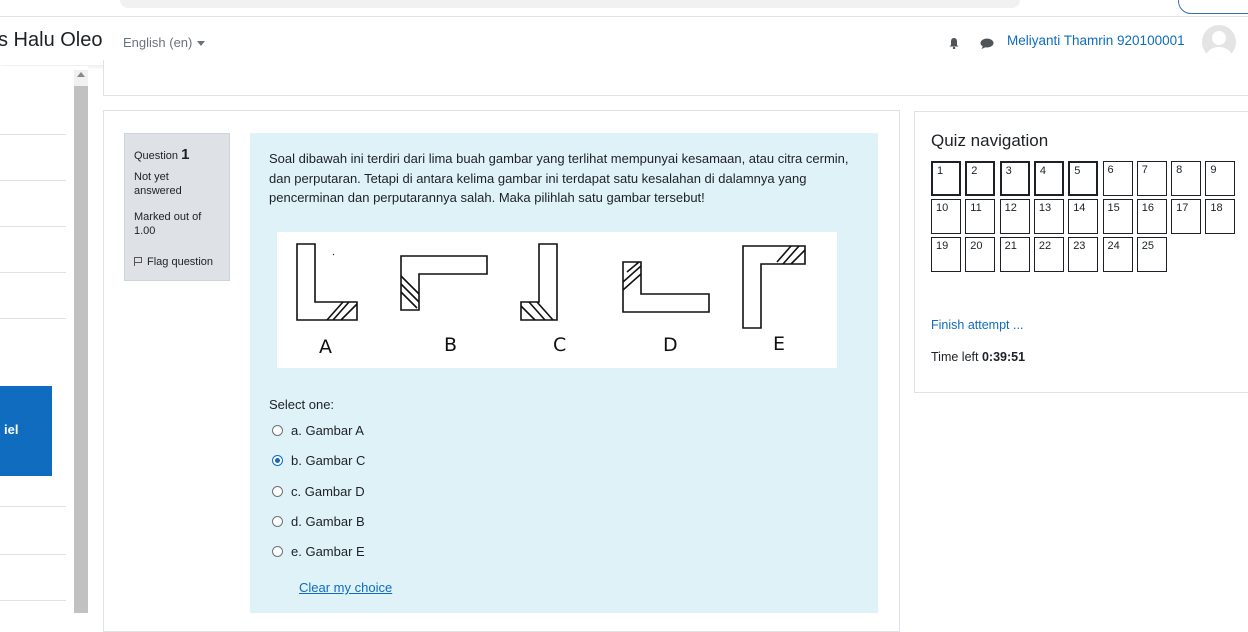  What do you see at coordinates (1110, 170) in the screenshot?
I see `quiz-nav-button-number: 6` at bounding box center [1110, 170].